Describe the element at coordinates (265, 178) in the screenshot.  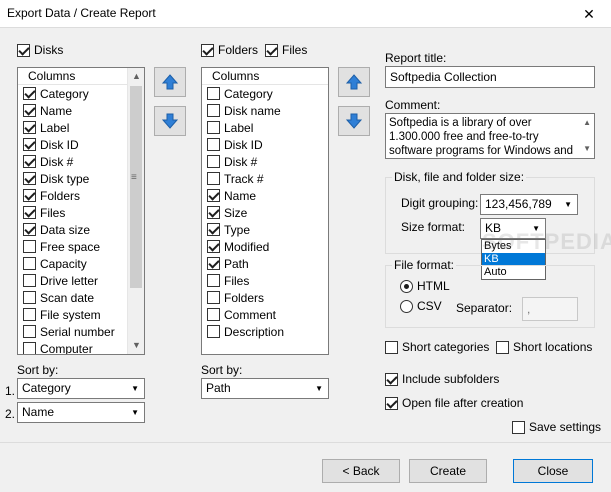
I see `file-column-item: Track #` at that location.